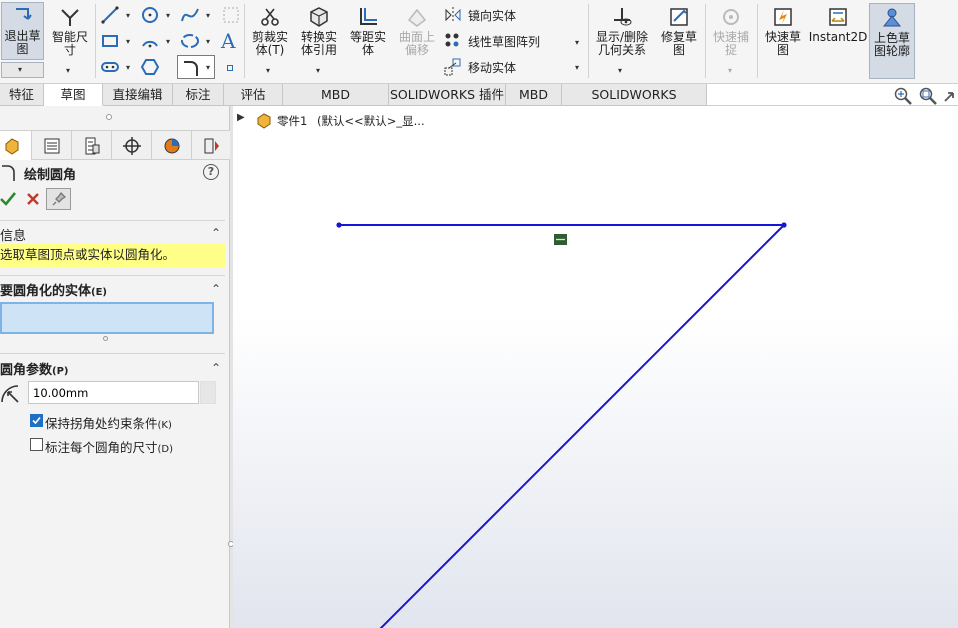  Describe the element at coordinates (928, 96) in the screenshot. I see `zoom-to-area-icon` at that location.